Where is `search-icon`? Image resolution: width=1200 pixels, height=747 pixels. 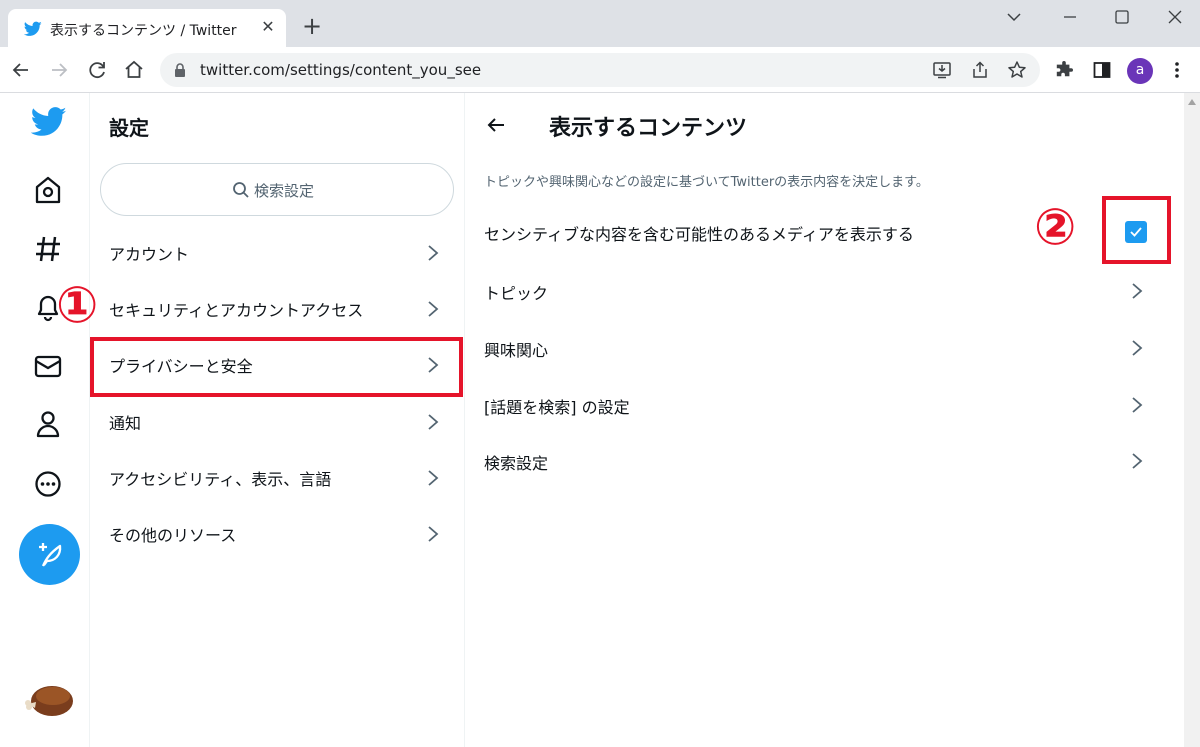 search-icon is located at coordinates (241, 190).